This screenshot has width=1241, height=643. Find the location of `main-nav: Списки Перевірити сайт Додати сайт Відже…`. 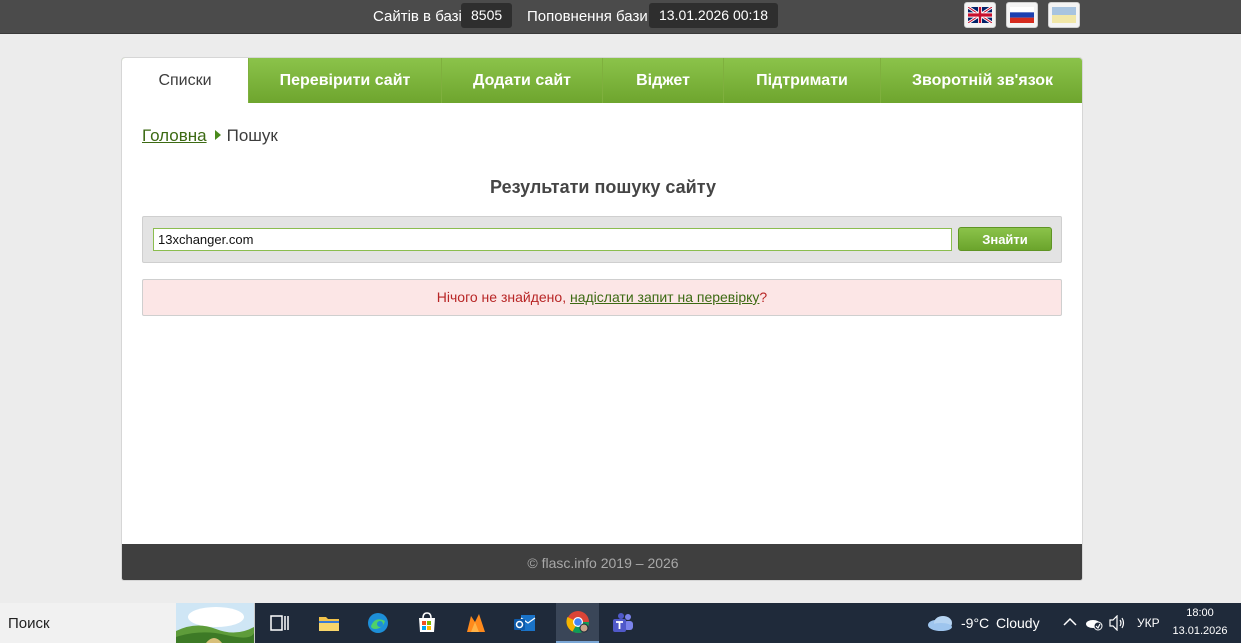

main-nav: Списки Перевірити сайт Додати сайт Відже… is located at coordinates (602, 80).